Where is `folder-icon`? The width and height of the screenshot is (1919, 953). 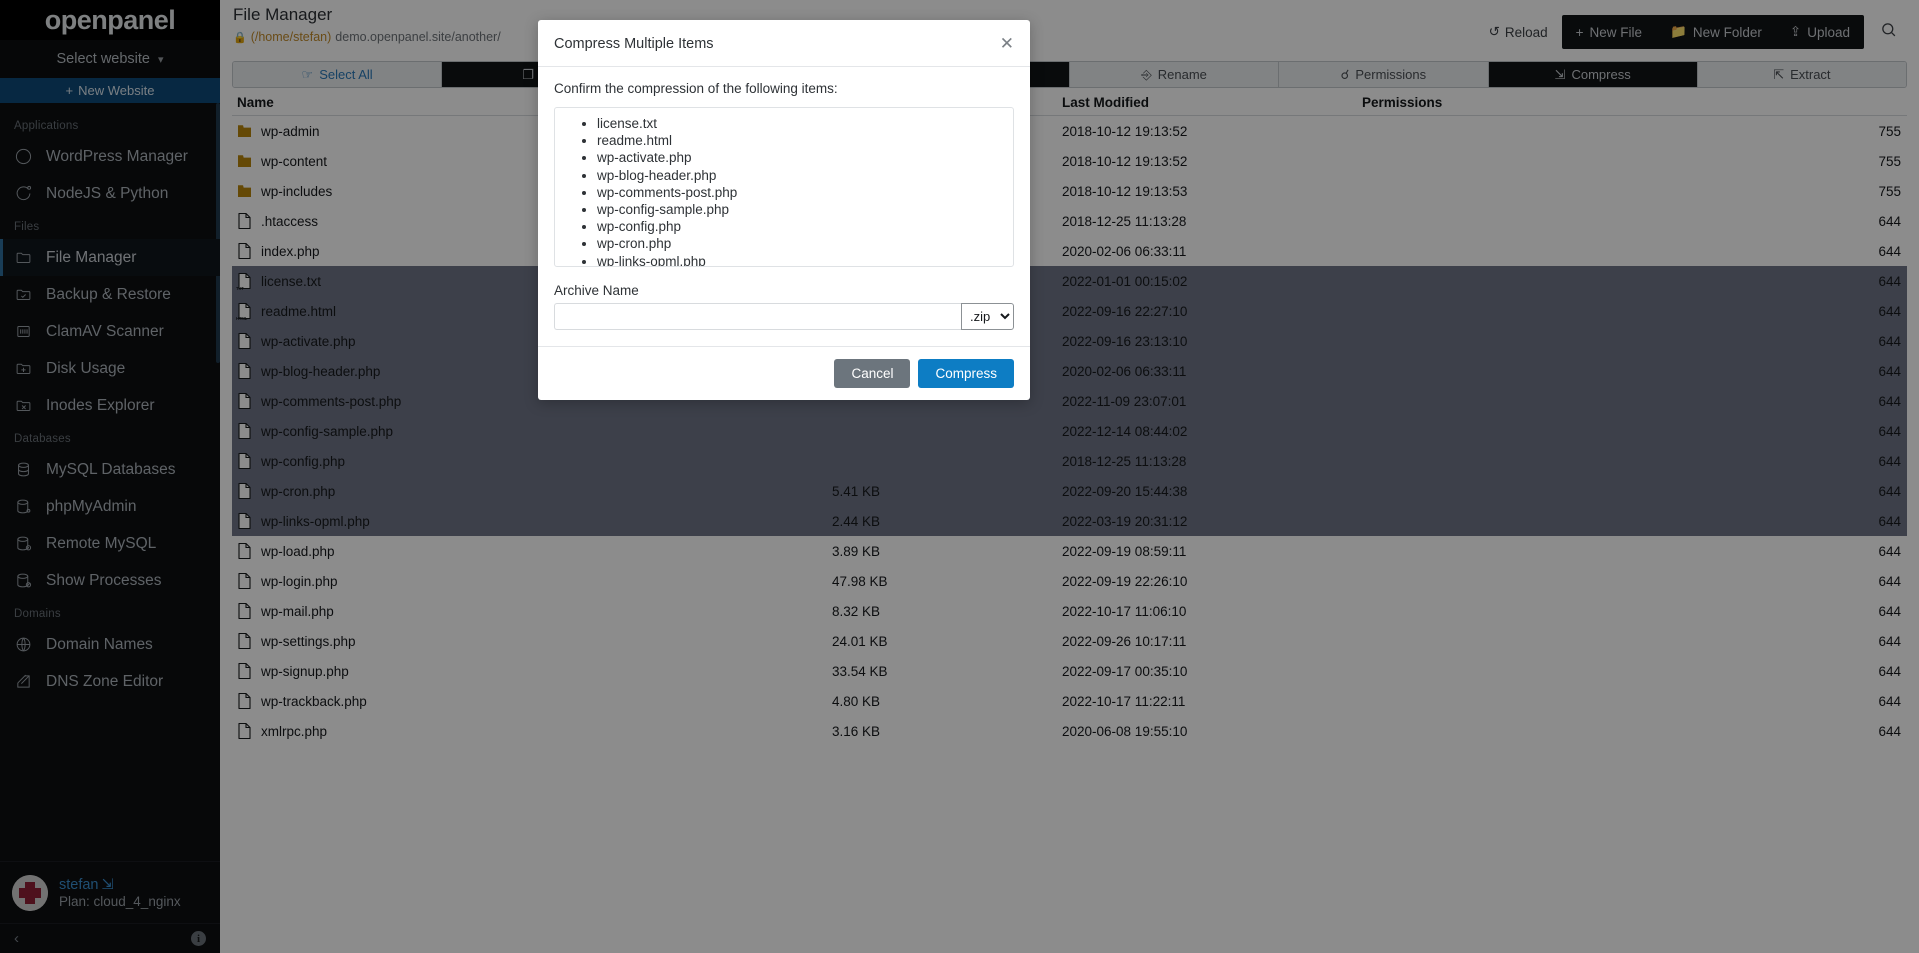 folder-icon is located at coordinates (244, 131).